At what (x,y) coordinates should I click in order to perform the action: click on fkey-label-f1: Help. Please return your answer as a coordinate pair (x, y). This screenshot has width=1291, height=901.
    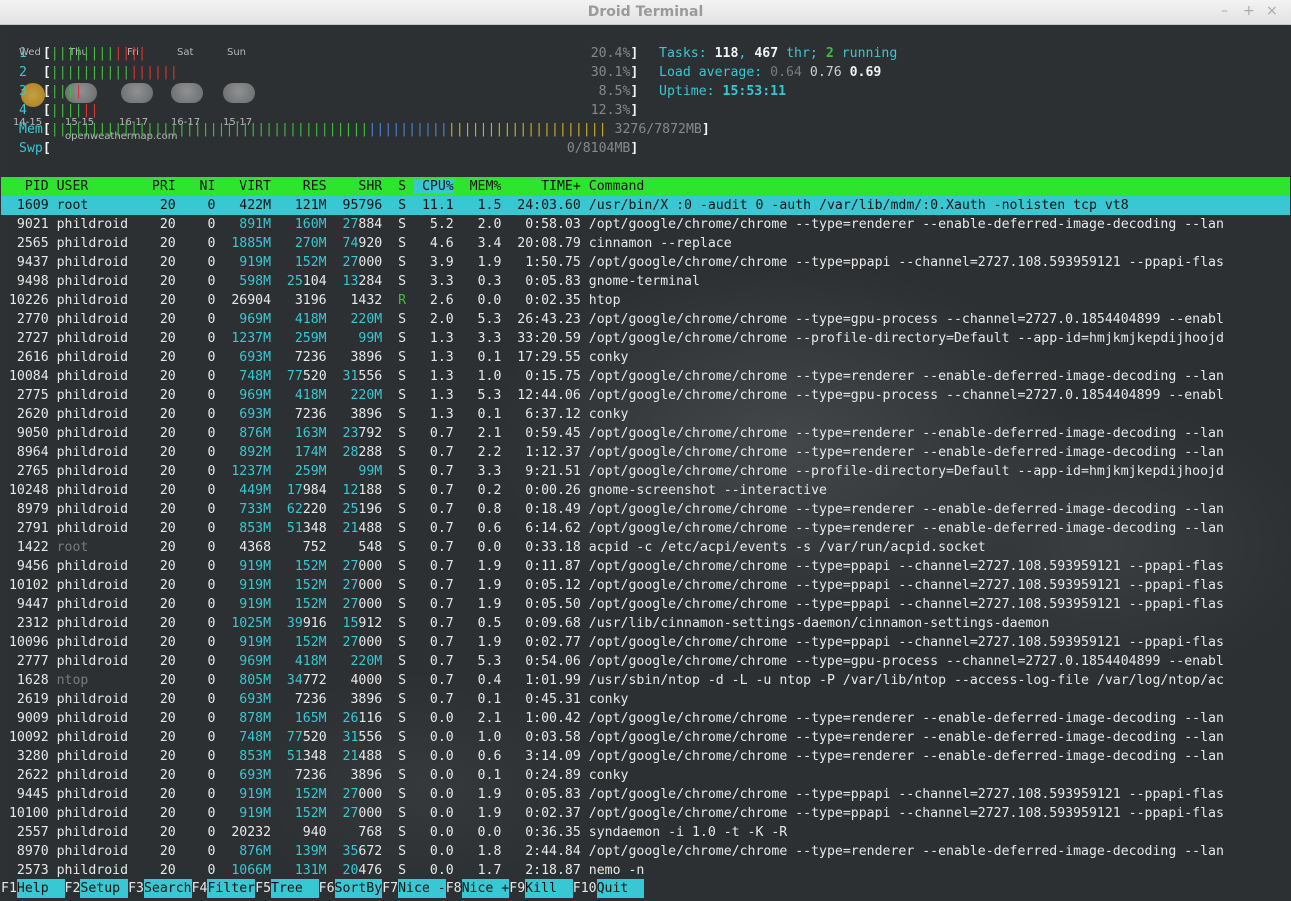
    Looking at the image, I should click on (40, 888).